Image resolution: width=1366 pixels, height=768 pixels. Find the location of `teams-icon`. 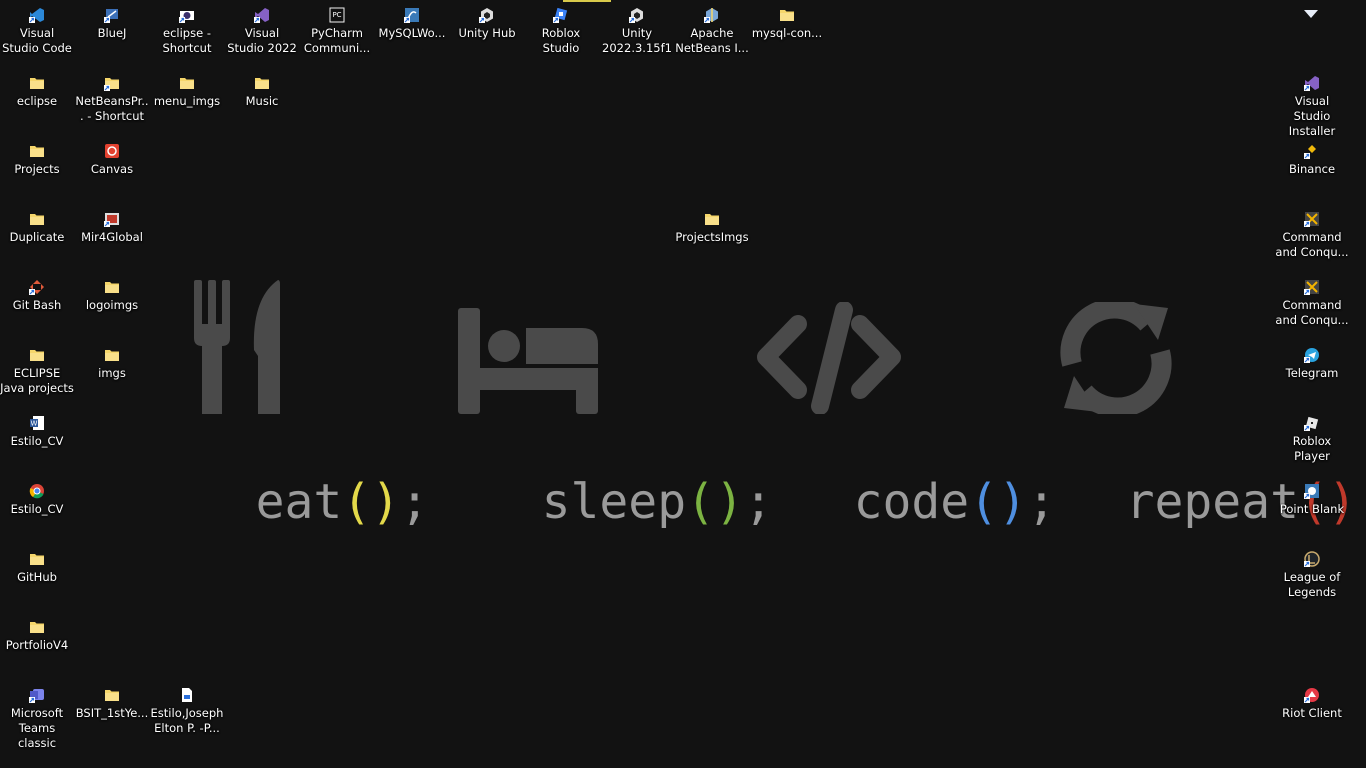

teams-icon is located at coordinates (37, 695).